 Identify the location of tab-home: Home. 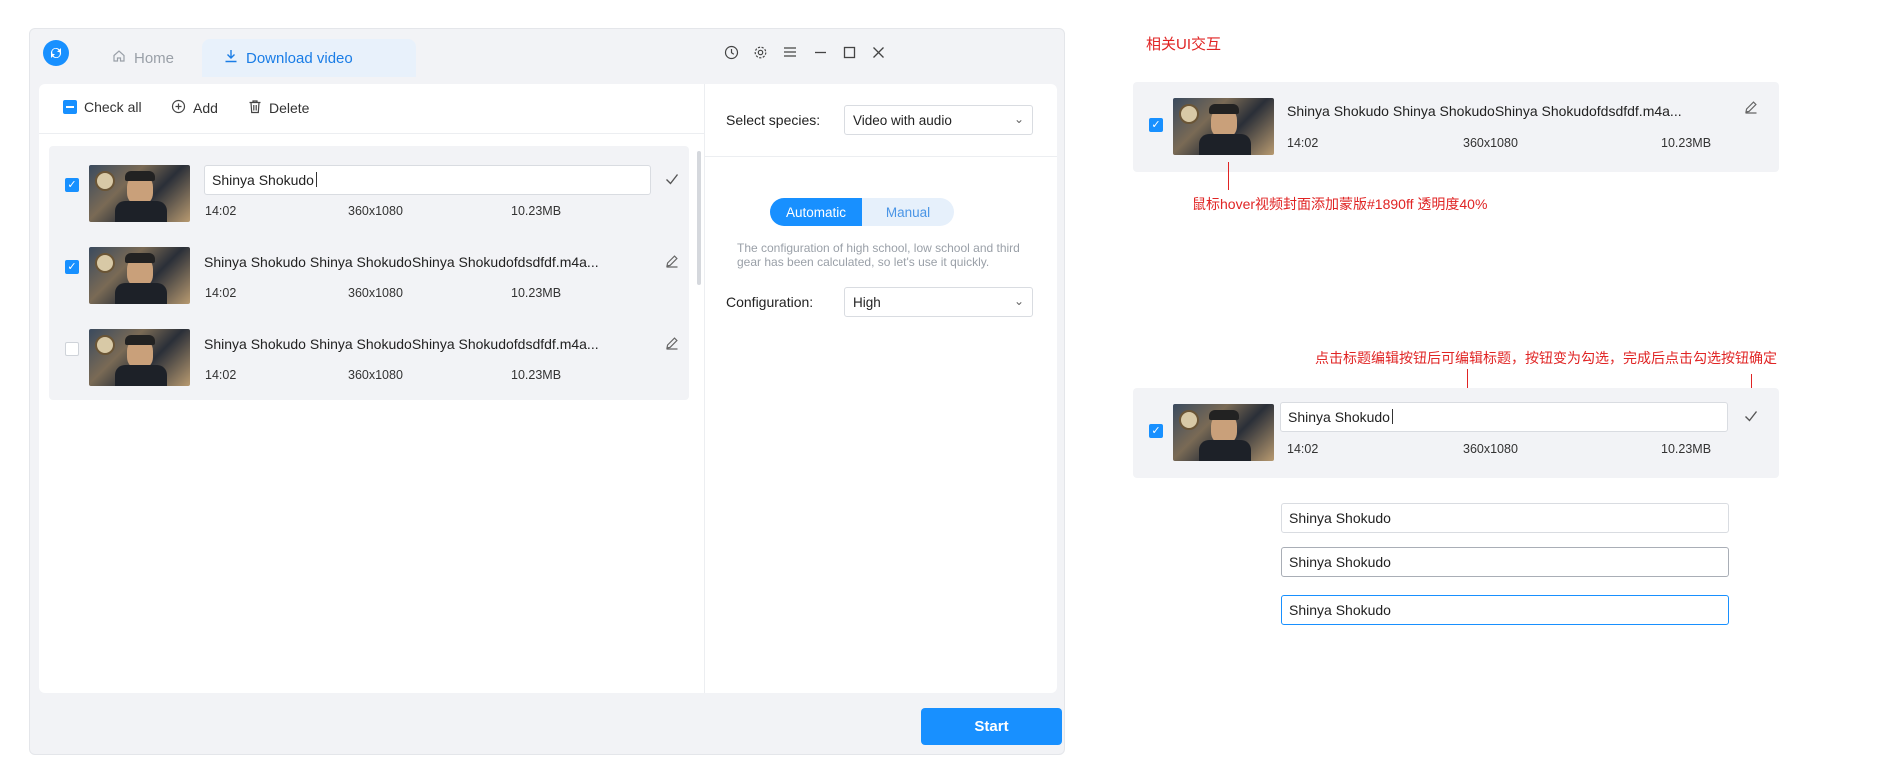
(143, 58).